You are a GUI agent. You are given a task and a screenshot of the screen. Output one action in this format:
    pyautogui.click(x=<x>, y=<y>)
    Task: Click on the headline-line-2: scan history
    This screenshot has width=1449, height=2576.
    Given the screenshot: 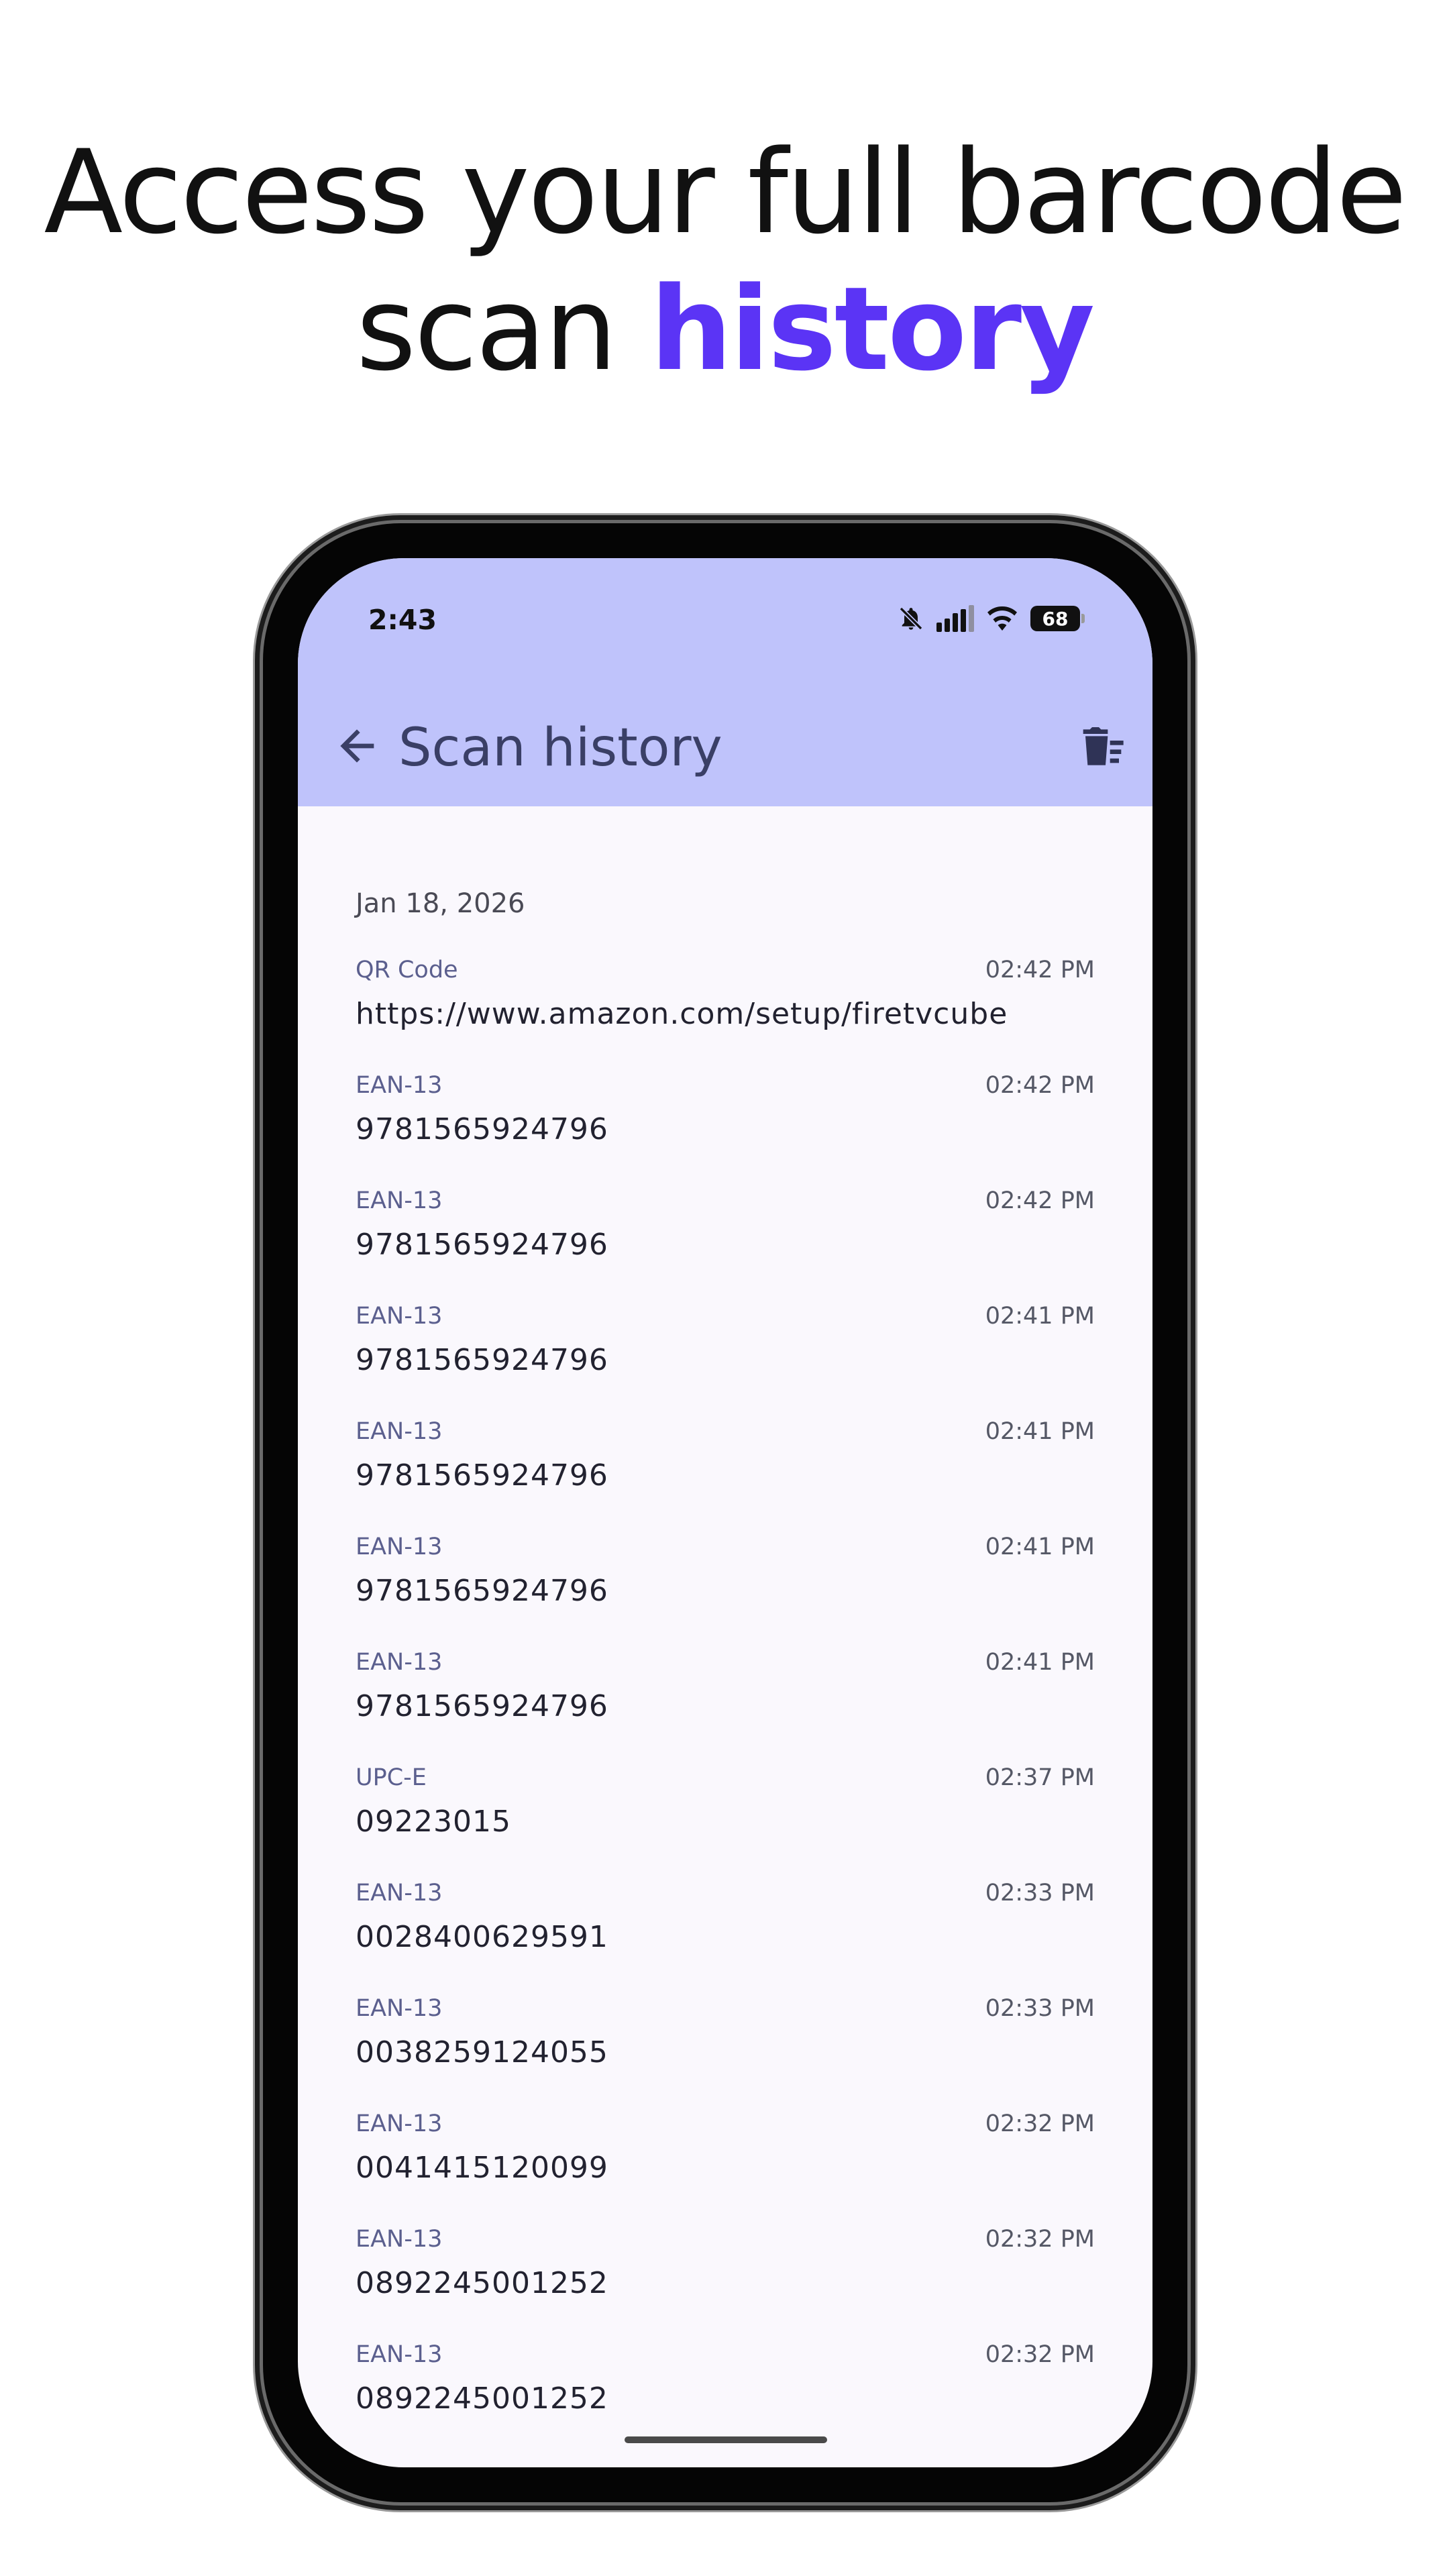 What is the action you would take?
    pyautogui.click(x=724, y=329)
    